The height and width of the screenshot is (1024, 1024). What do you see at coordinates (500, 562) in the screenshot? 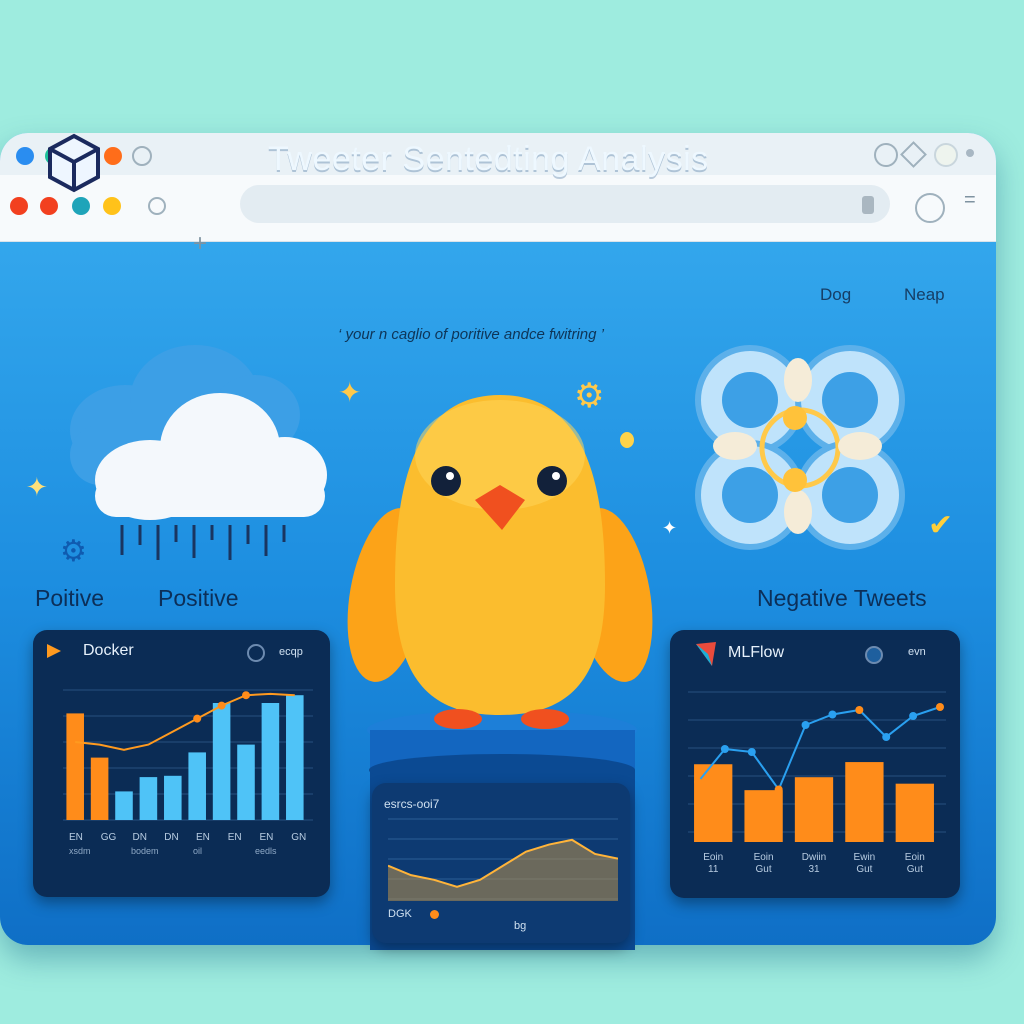
I see `bird-mascot` at bounding box center [500, 562].